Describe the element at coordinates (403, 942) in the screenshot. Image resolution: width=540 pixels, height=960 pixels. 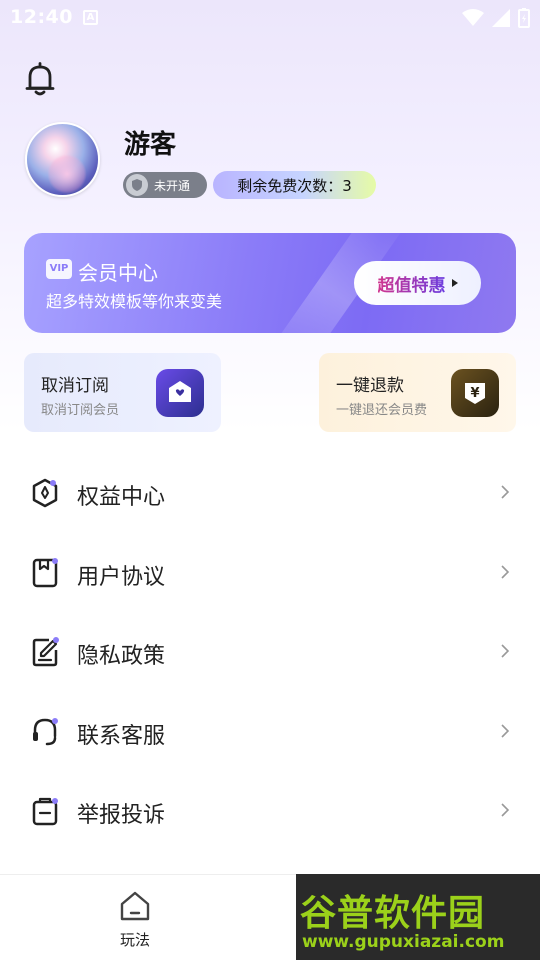
I see `watermark-url: www.gupuxiazai.com` at that location.